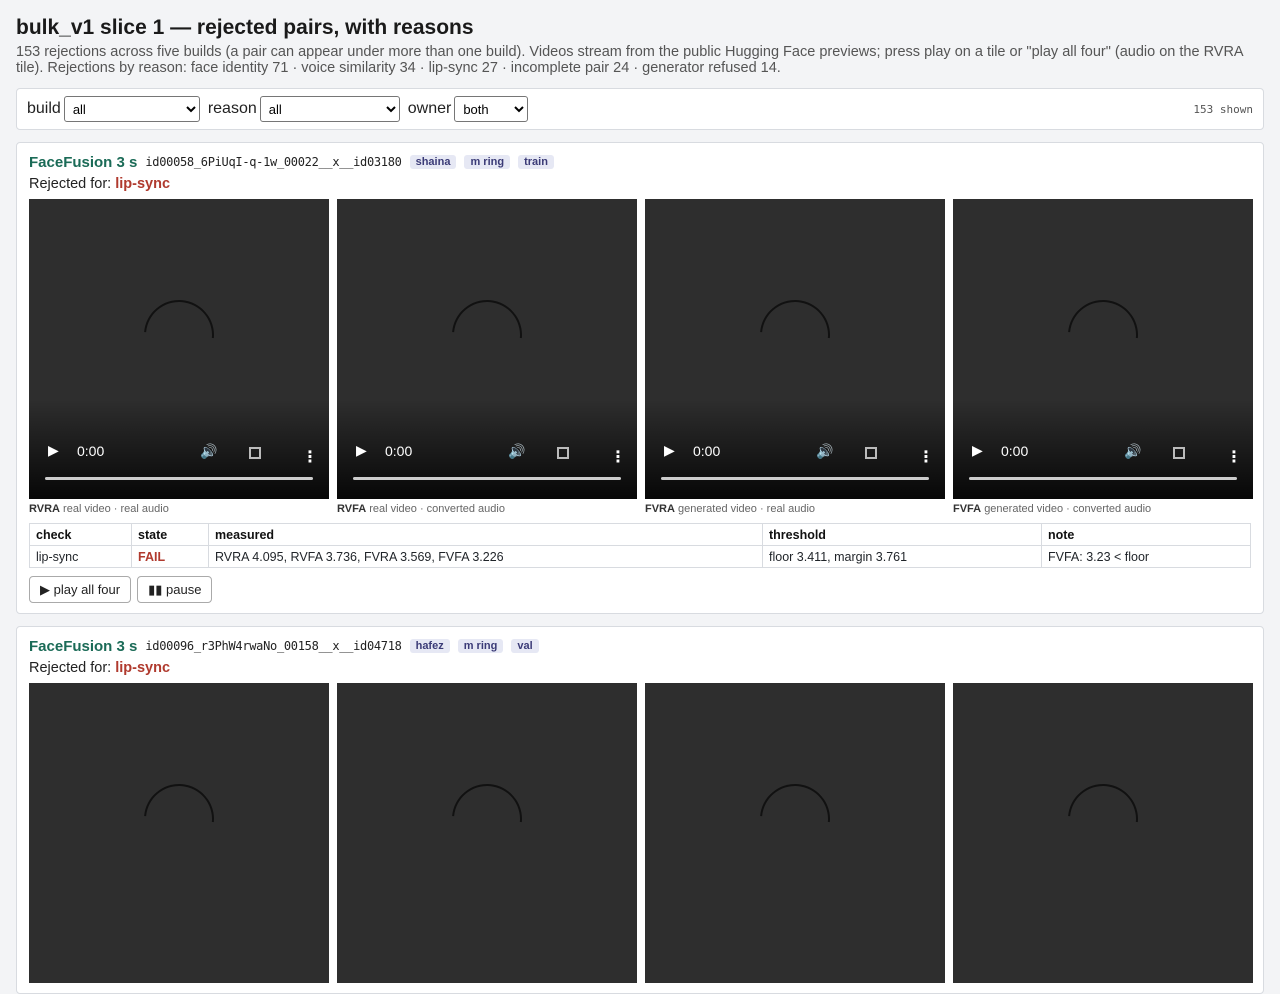 Image resolution: width=1280 pixels, height=994 pixels. I want to click on play-all-button: ▶ play all four, so click(80, 589).